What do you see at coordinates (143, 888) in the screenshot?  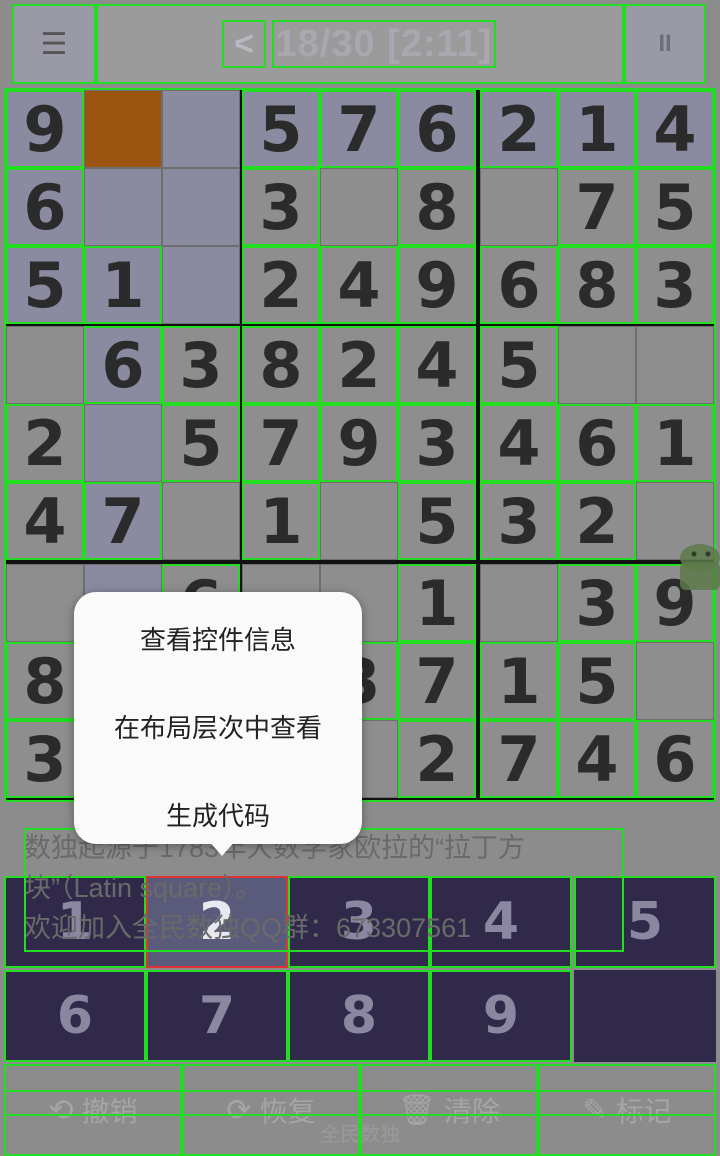 I see `info-line-2: 块”（Latin square）。` at bounding box center [143, 888].